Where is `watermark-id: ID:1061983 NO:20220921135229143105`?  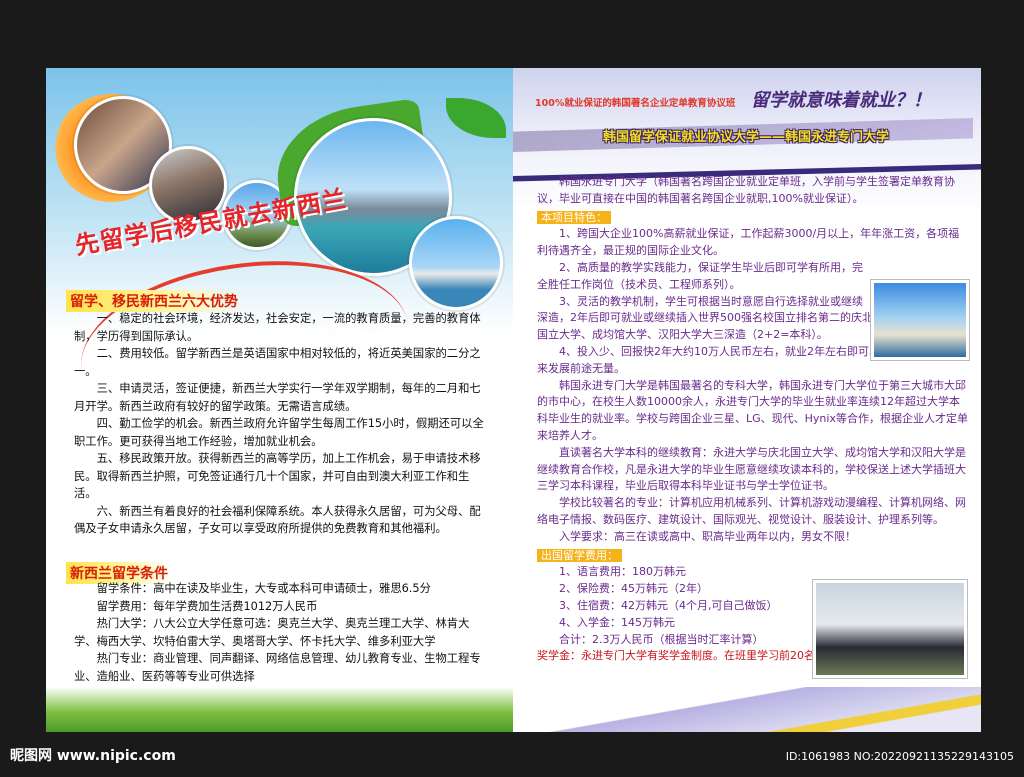
watermark-id: ID:1061983 NO:20220921135229143105 is located at coordinates (899, 756).